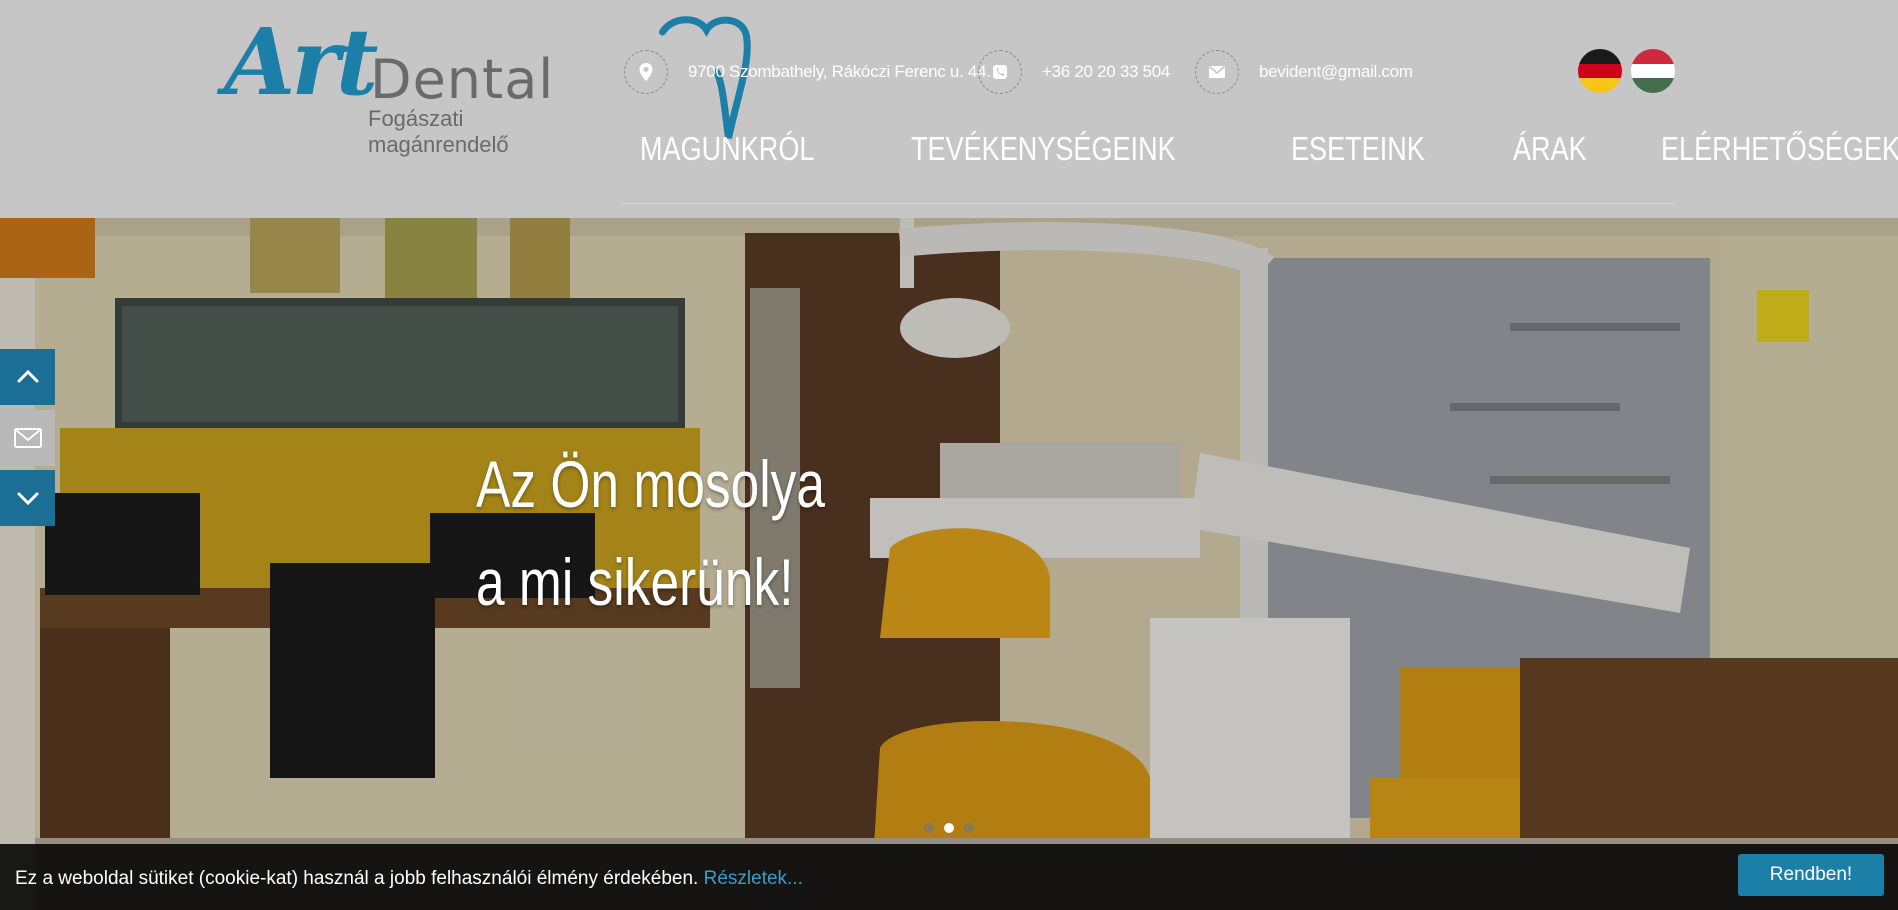 The height and width of the screenshot is (910, 1898). What do you see at coordinates (1358, 149) in the screenshot?
I see `nav-item-eseteink: ESETEINK` at bounding box center [1358, 149].